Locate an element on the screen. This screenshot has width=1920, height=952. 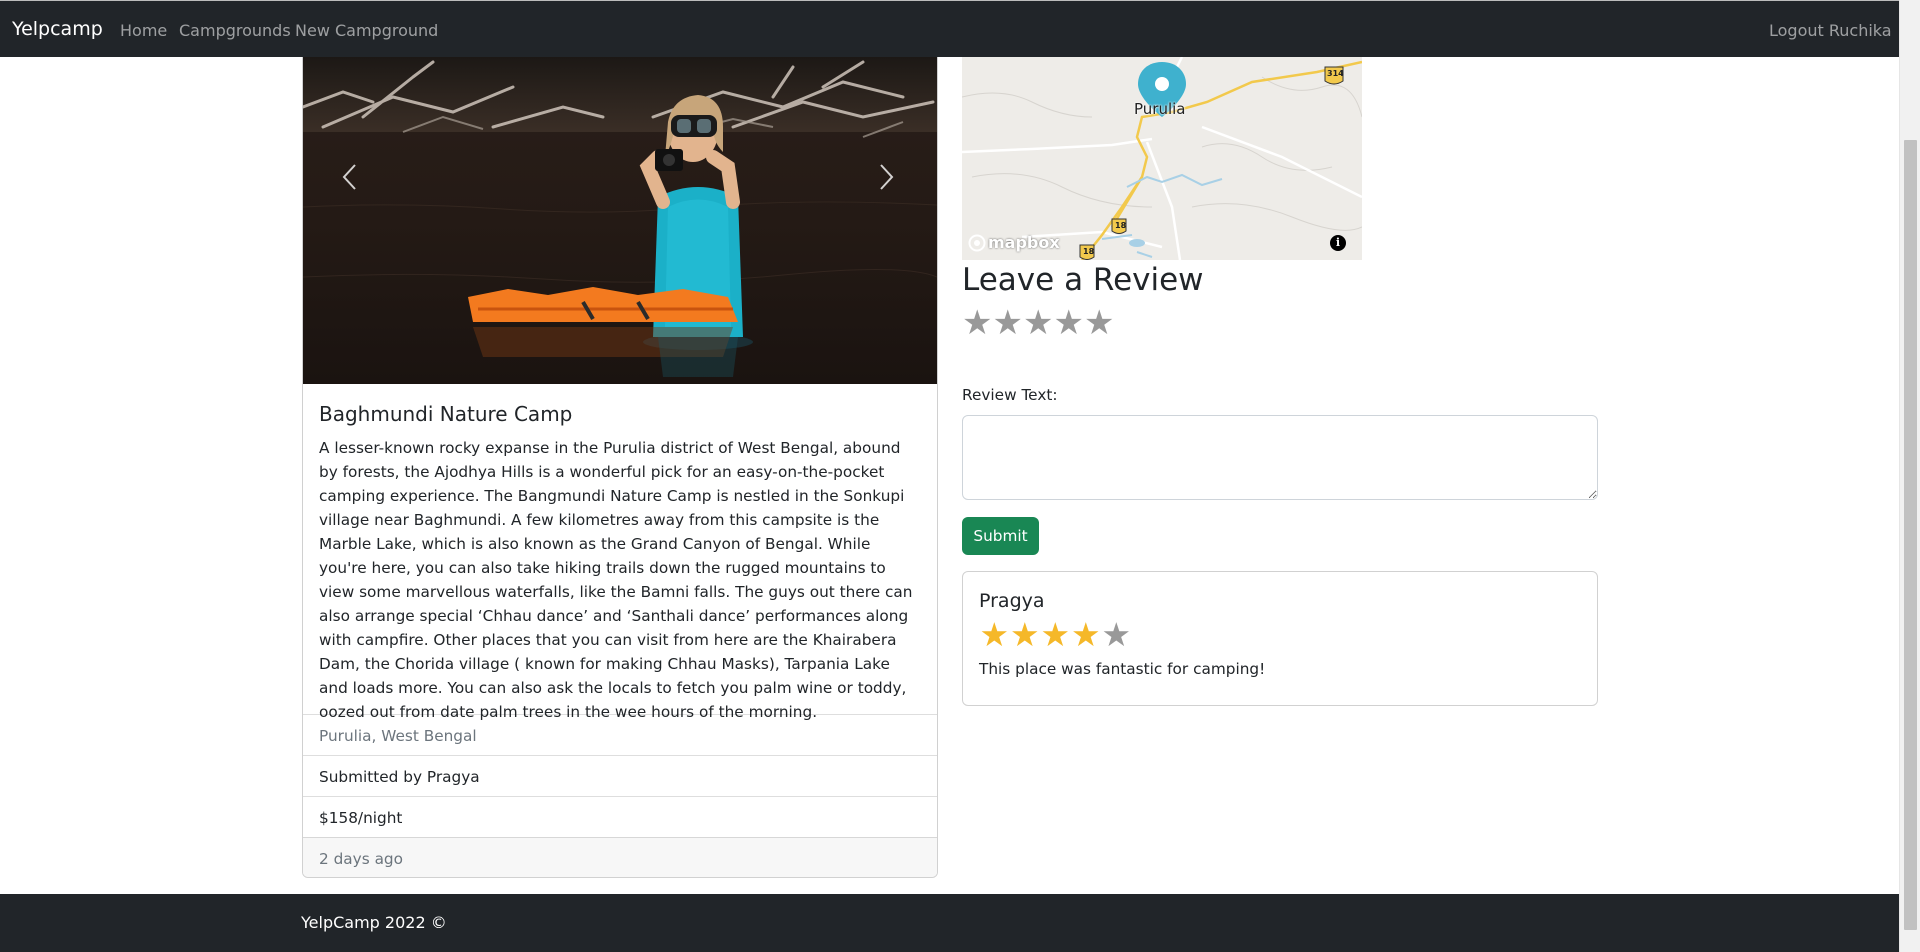
campground-posted-time: 2 days ago is located at coordinates (620, 857).